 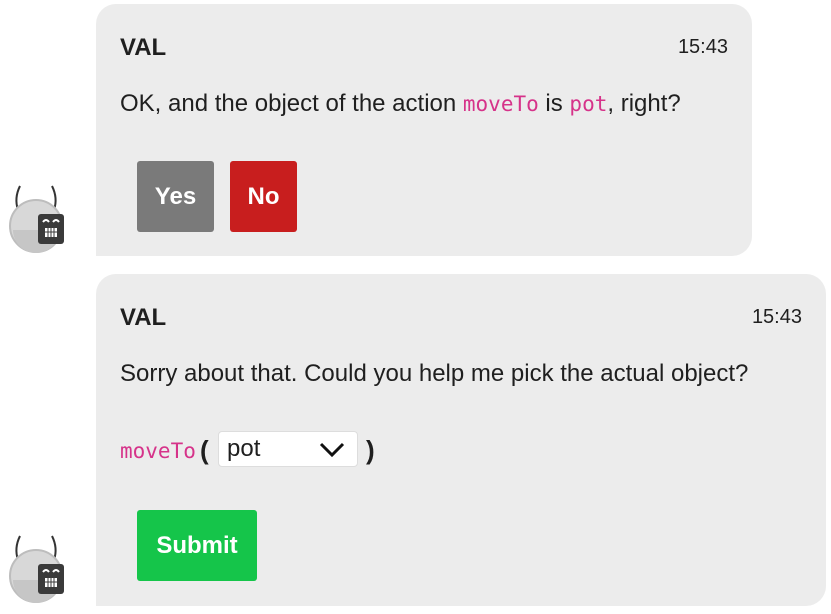 What do you see at coordinates (332, 452) in the screenshot?
I see `chevron-down-icon` at bounding box center [332, 452].